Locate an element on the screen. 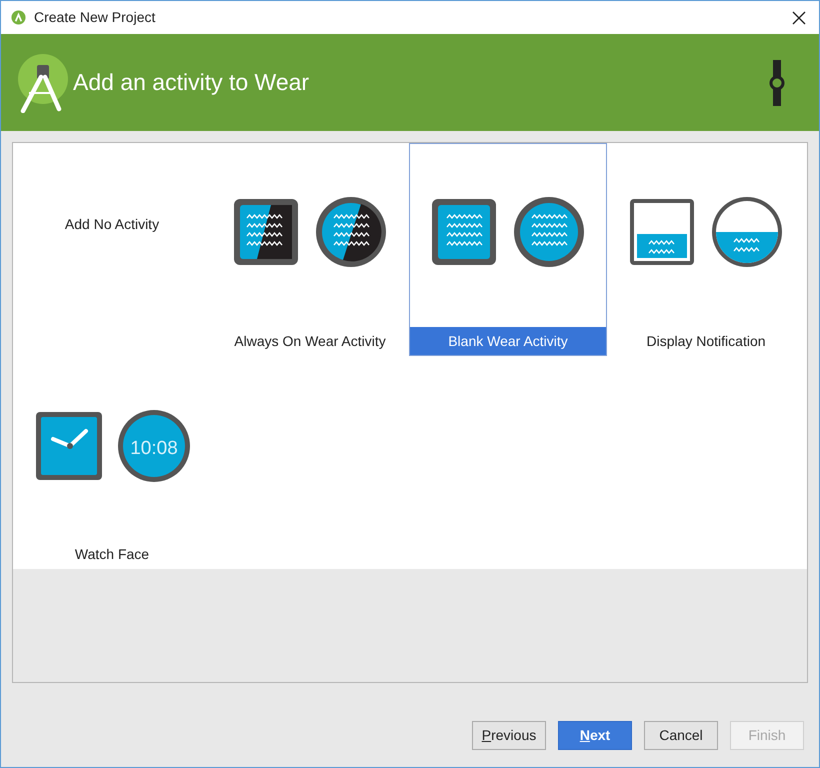  dialog-button: Previous is located at coordinates (509, 735).